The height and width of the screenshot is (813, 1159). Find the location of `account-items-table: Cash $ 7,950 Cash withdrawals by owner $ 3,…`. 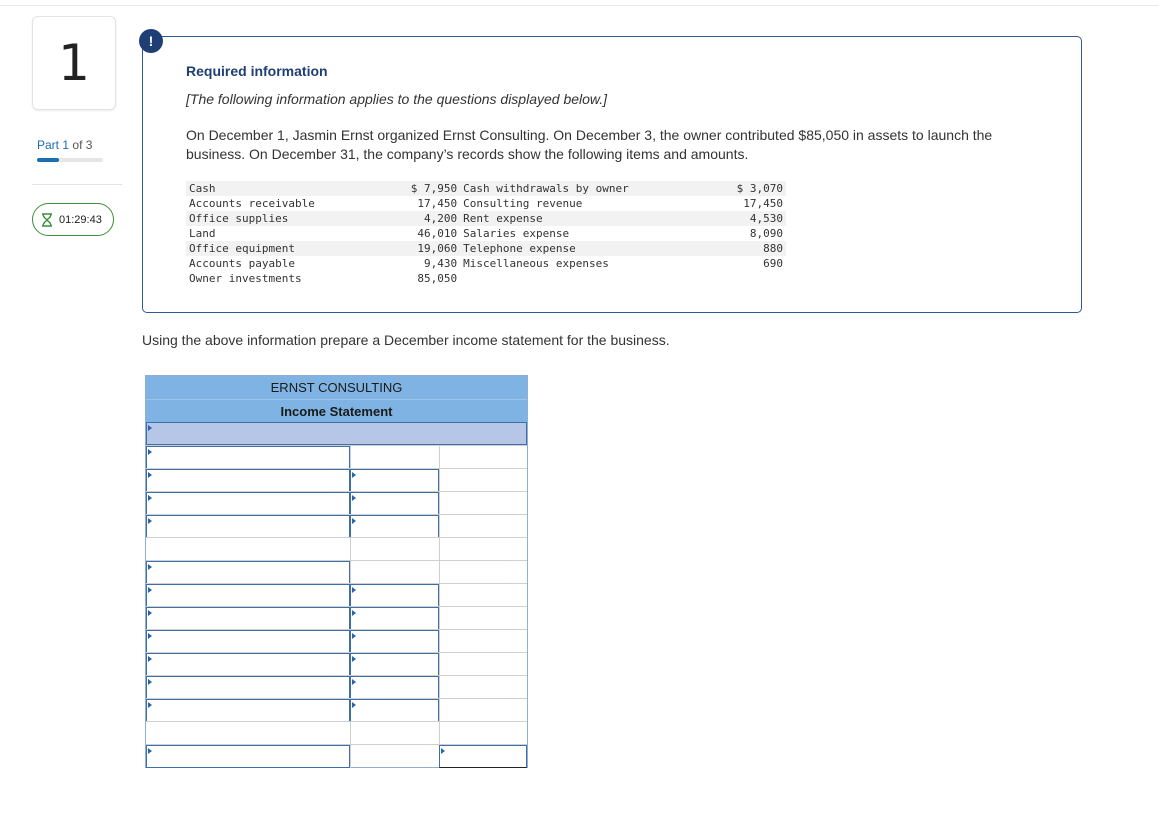

account-items-table: Cash $ 7,950 Cash withdrawals by owner $ 3,… is located at coordinates (486, 233).